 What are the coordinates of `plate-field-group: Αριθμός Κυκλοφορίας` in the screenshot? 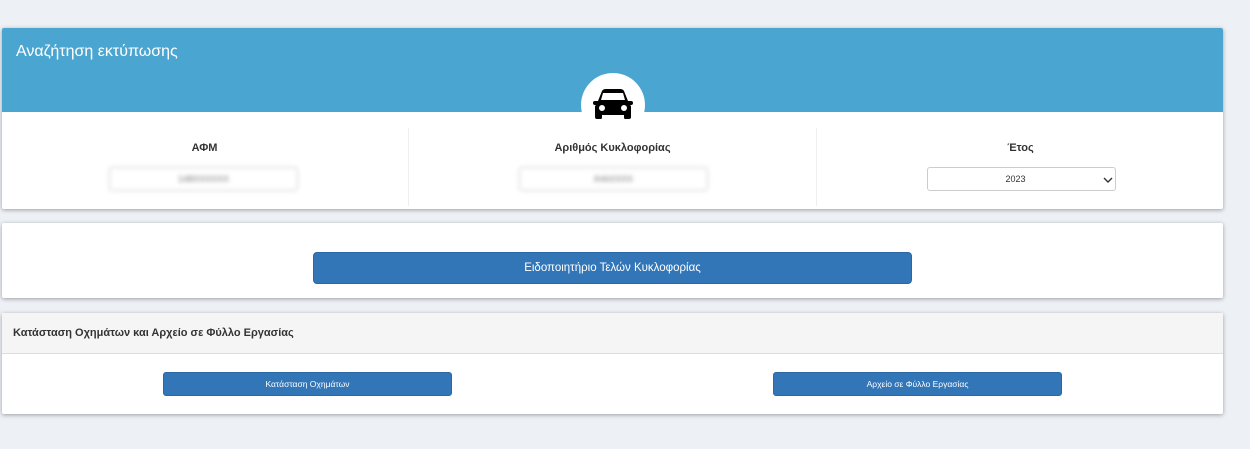 It's located at (612, 167).